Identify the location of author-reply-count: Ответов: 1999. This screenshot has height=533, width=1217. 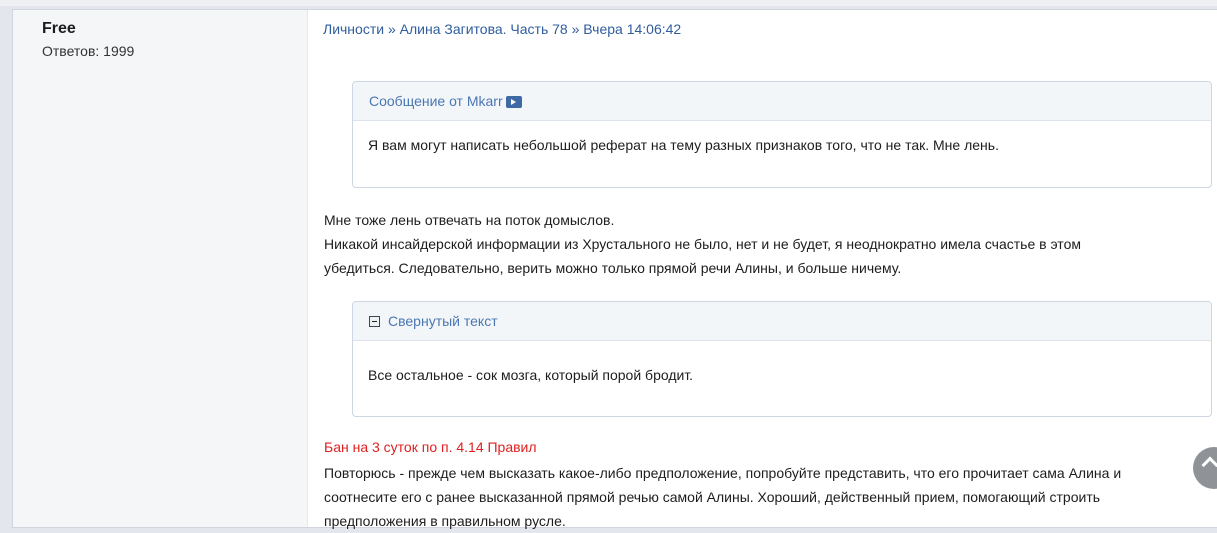
(88, 51).